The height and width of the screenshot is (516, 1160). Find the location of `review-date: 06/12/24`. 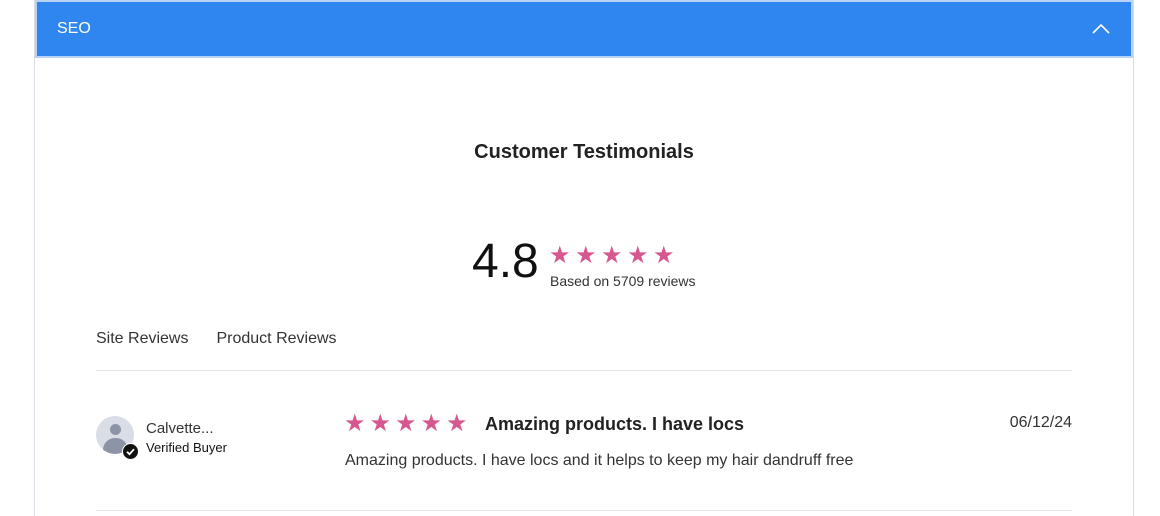

review-date: 06/12/24 is located at coordinates (1040, 422).